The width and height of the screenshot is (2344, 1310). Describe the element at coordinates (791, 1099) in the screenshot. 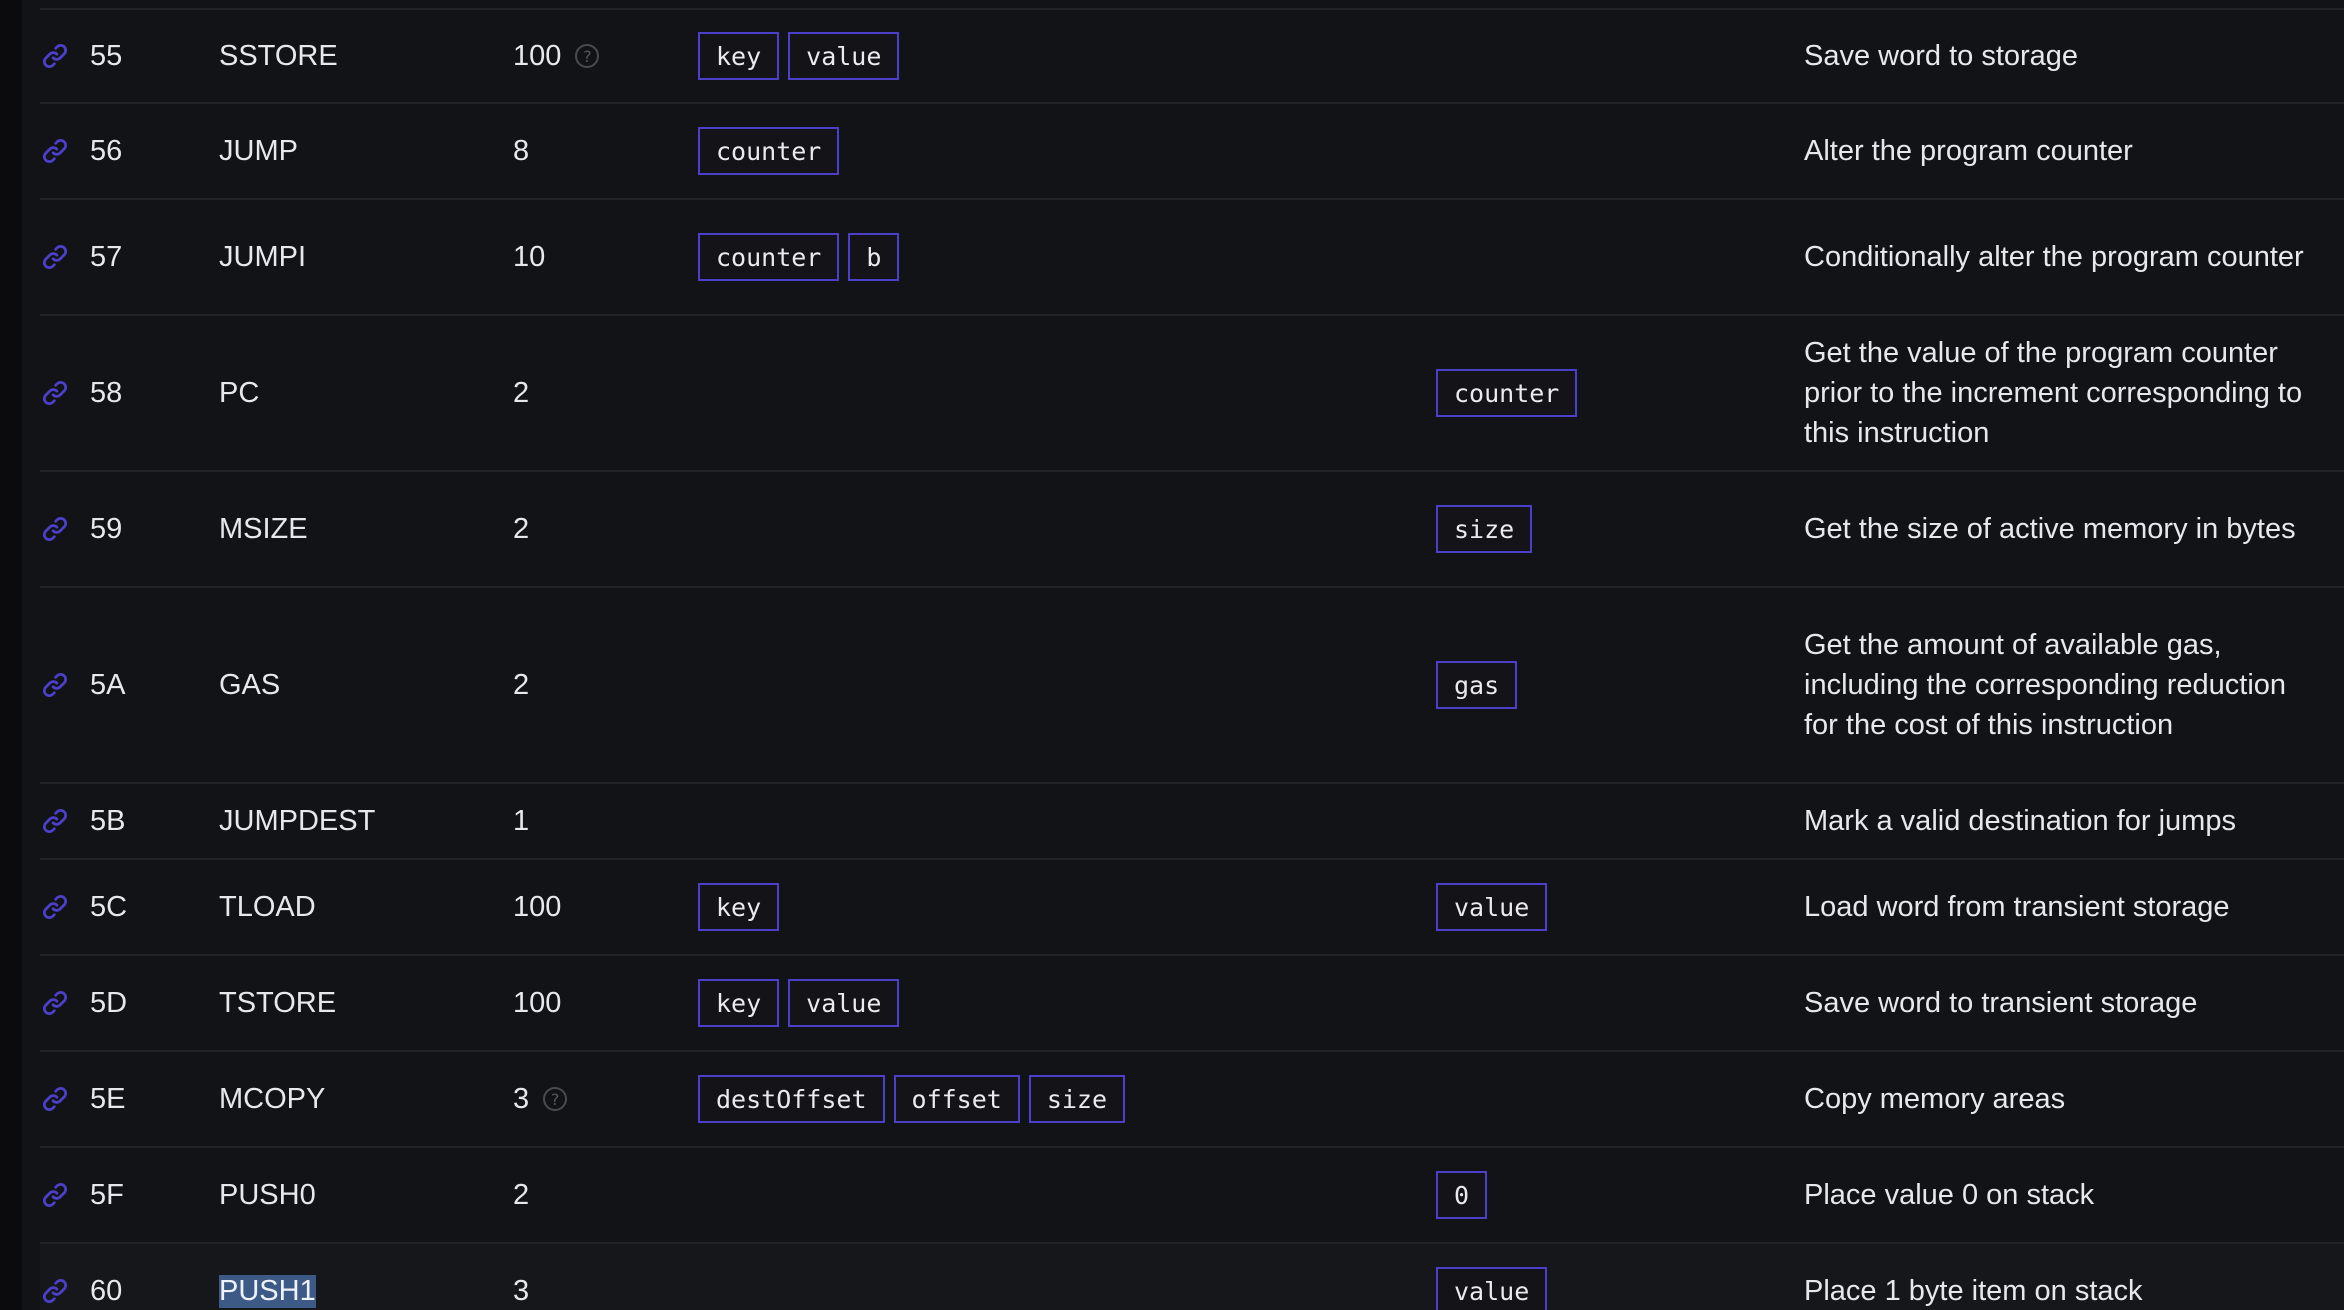

I see `stack-input-chip: destOffset` at that location.